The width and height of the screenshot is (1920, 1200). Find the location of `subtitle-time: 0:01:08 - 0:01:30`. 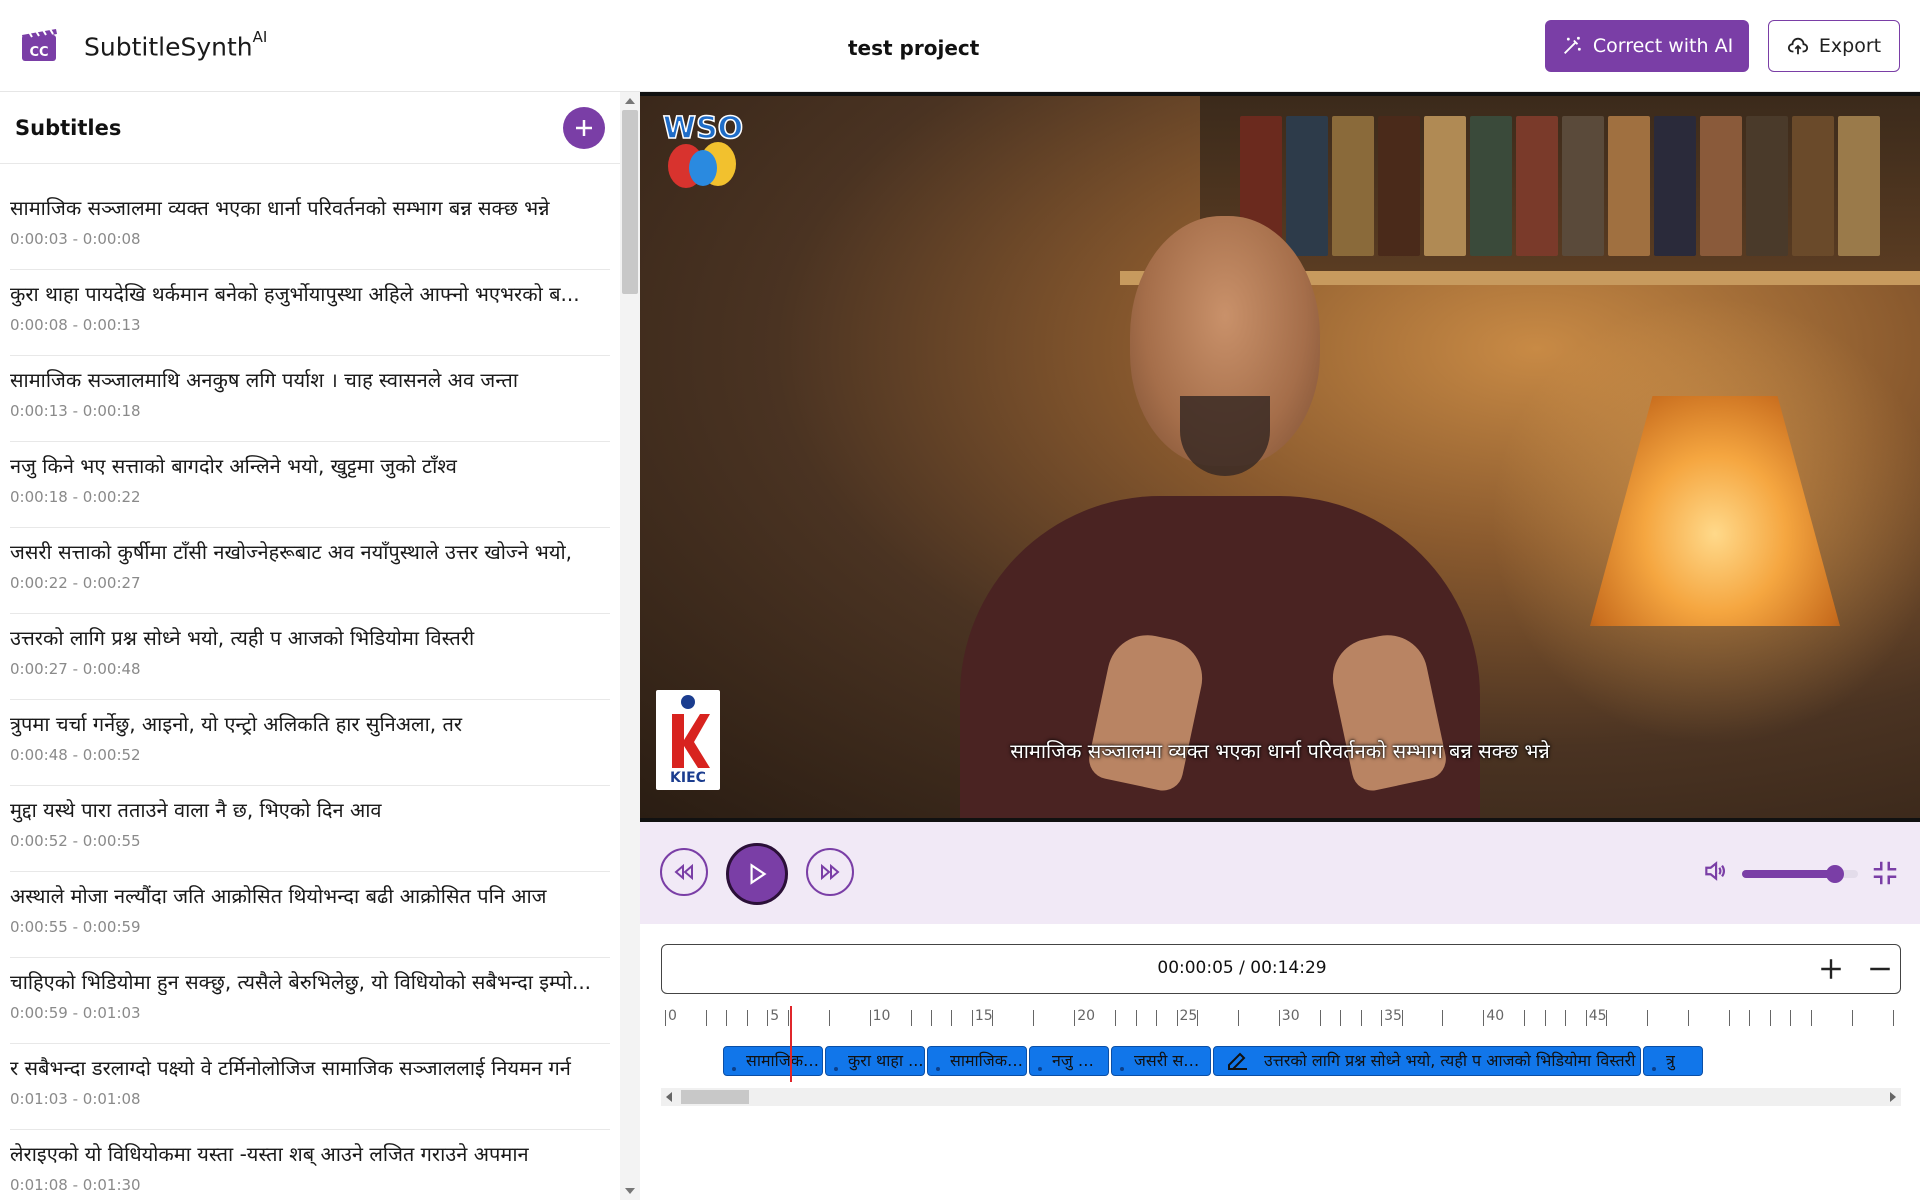

subtitle-time: 0:01:08 - 0:01:30 is located at coordinates (75, 1185).